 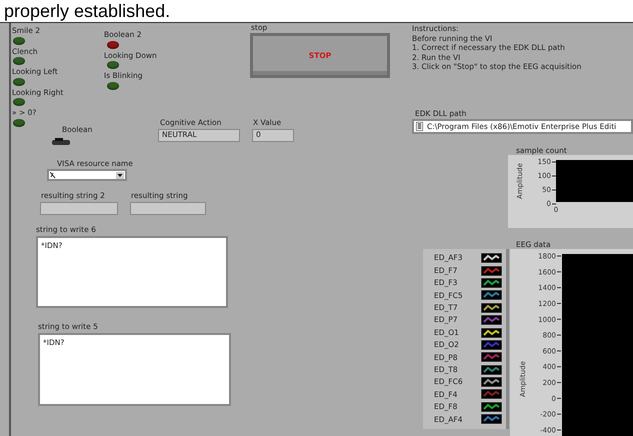 I want to click on toggle-switch, so click(x=61, y=142).